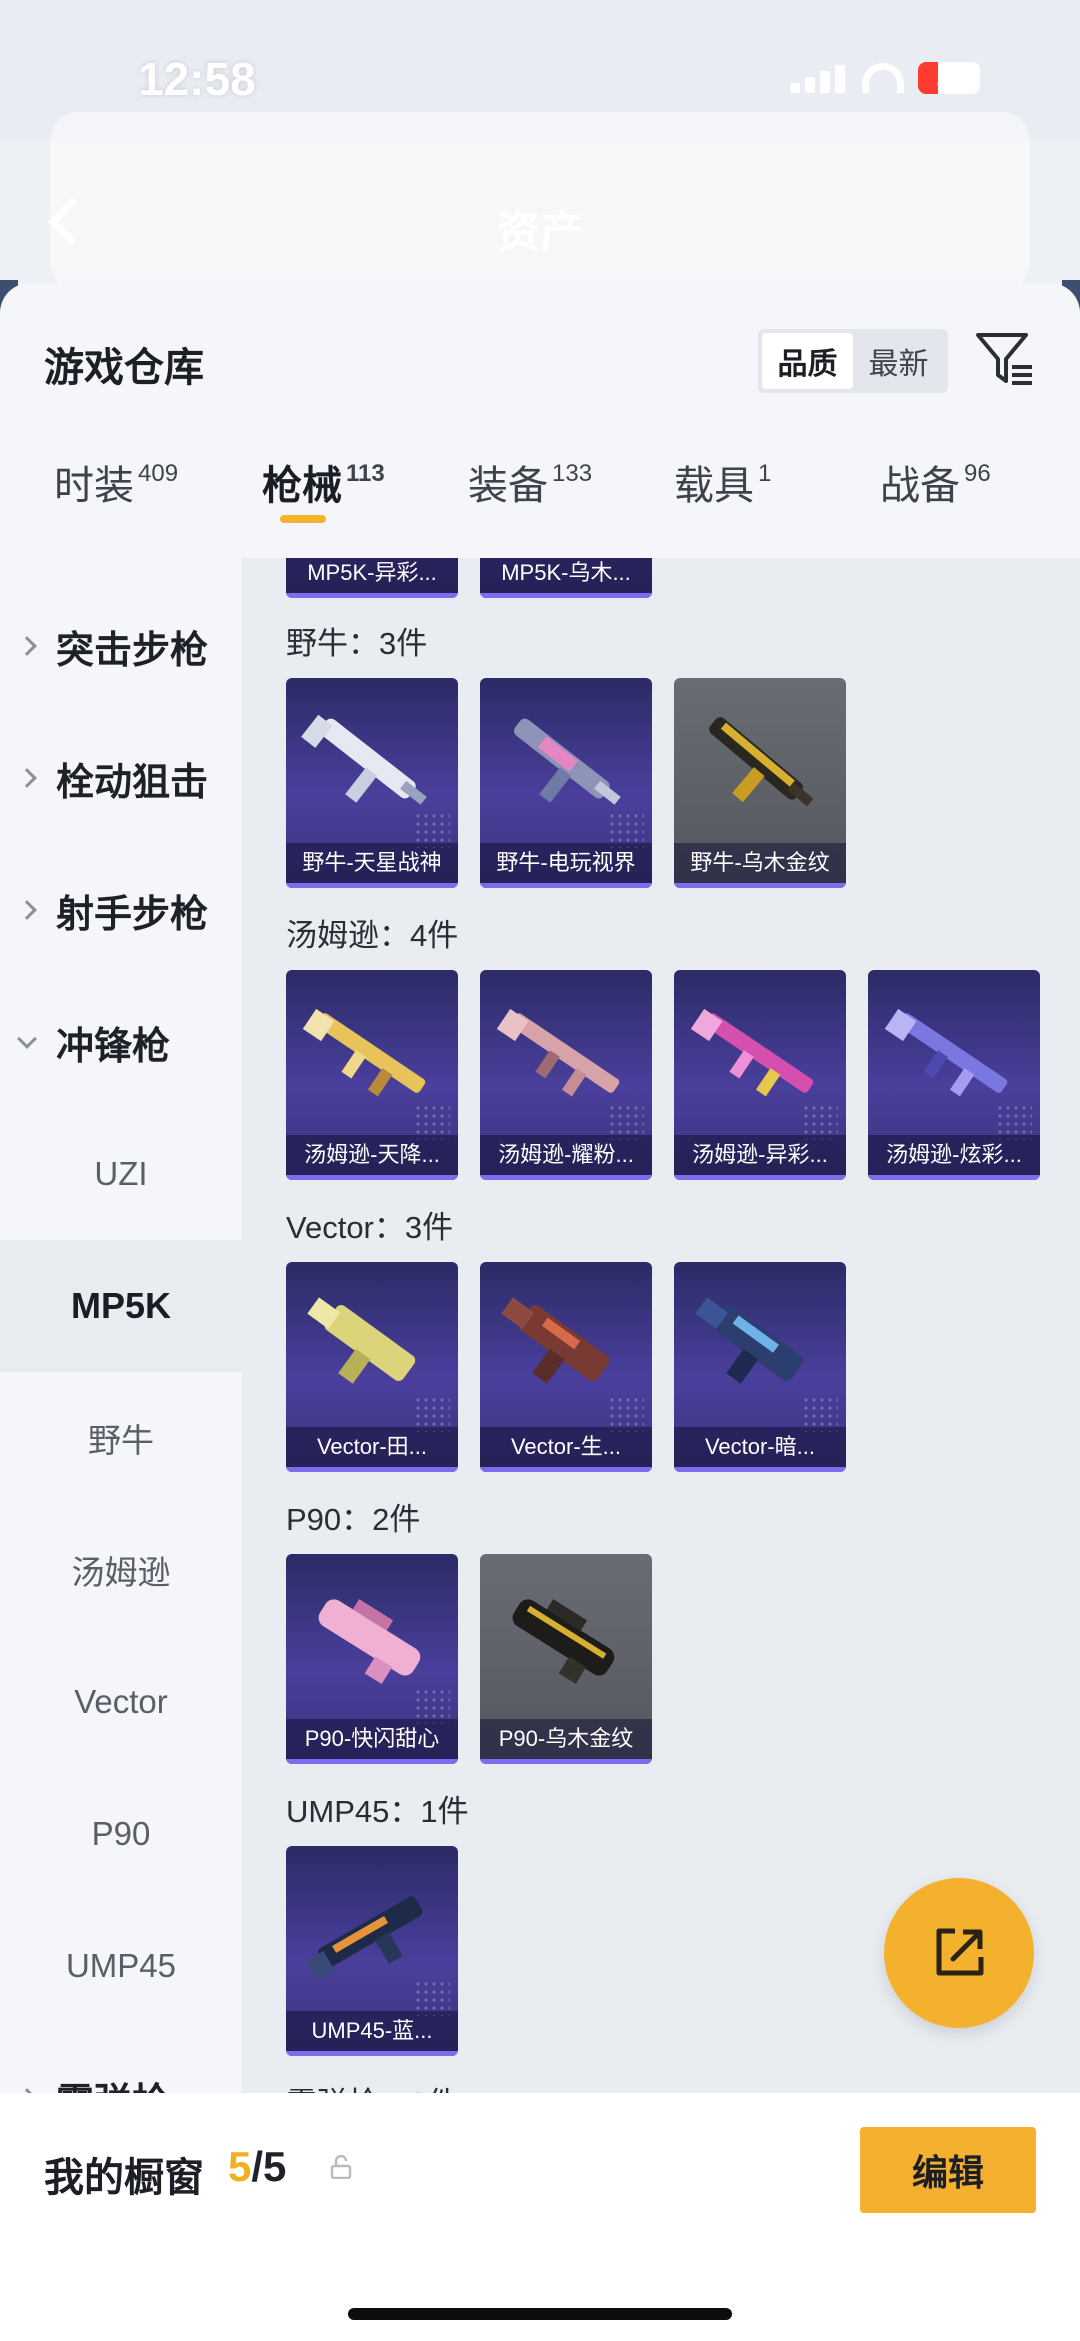  I want to click on filter-icon, so click(1004, 359).